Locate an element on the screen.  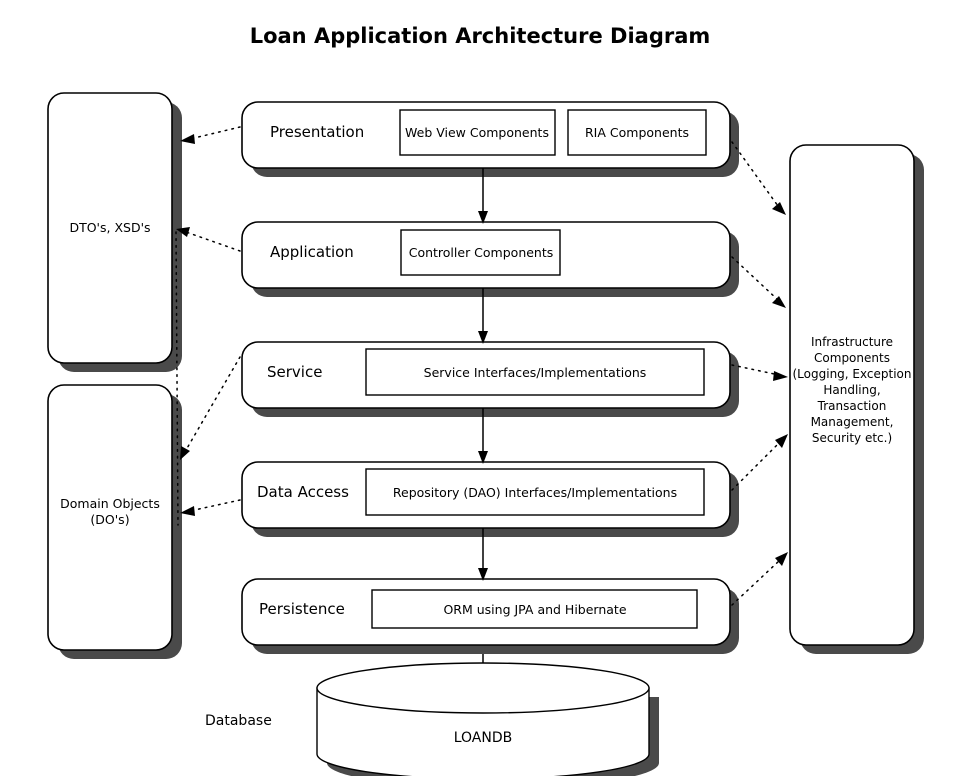
connector-service-to-infrastructure is located at coordinates (759, 372).